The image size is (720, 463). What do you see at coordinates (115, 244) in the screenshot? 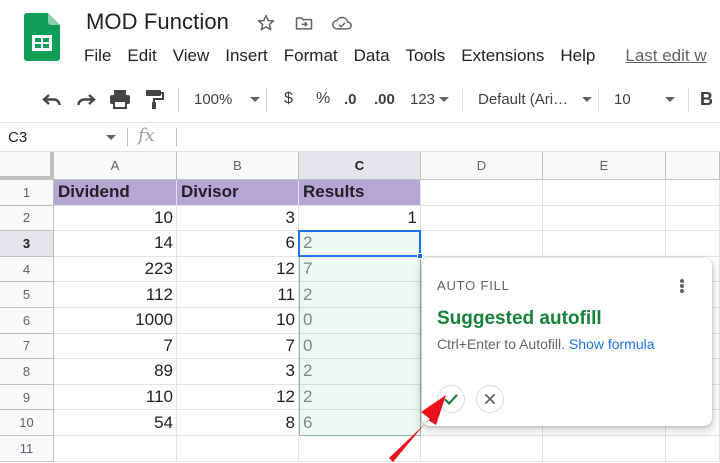
I see `cell-dividend: 14` at bounding box center [115, 244].